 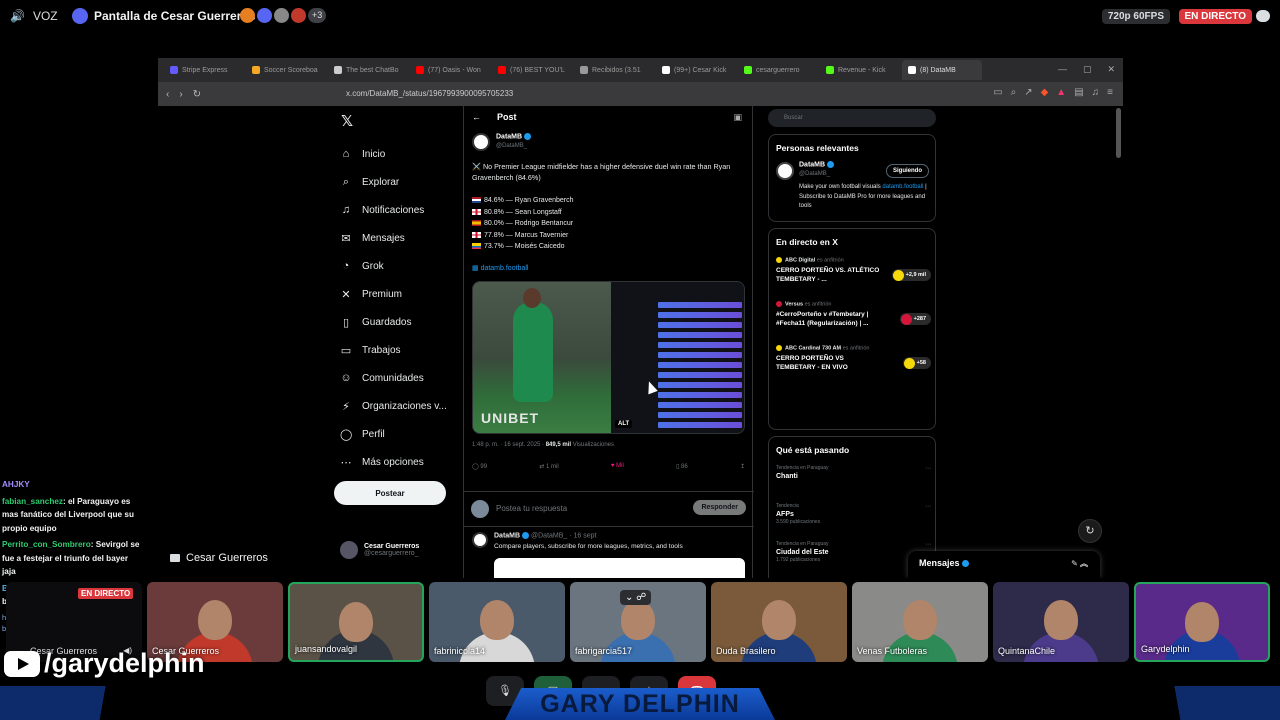 What do you see at coordinates (619, 568) in the screenshot?
I see `reply-card` at bounding box center [619, 568].